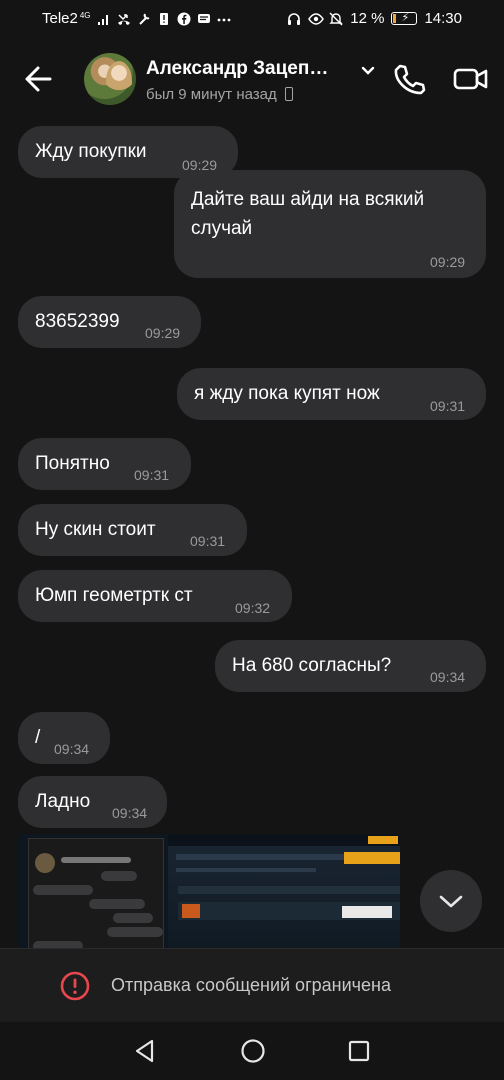 This screenshot has height=1080, width=504. What do you see at coordinates (96, 893) in the screenshot?
I see `attachment-phone-thumbnail` at bounding box center [96, 893].